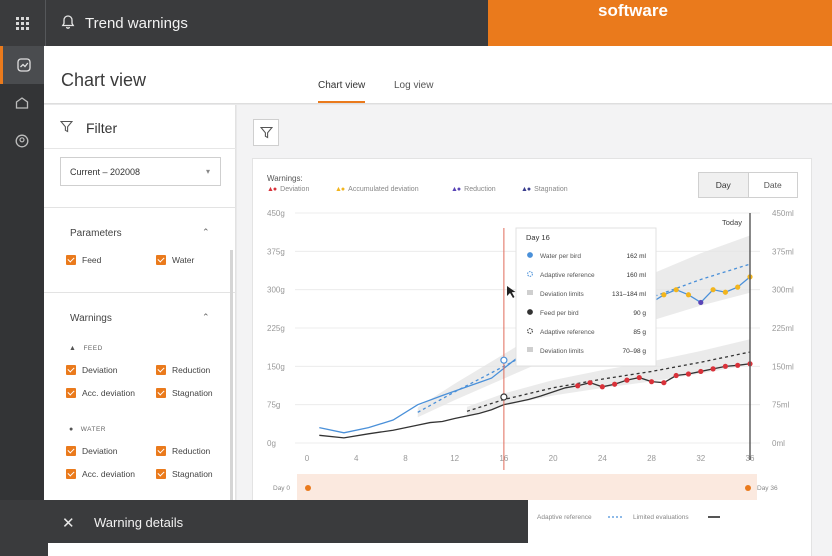 The image size is (832, 556). I want to click on close-icon: ✕, so click(68, 523).